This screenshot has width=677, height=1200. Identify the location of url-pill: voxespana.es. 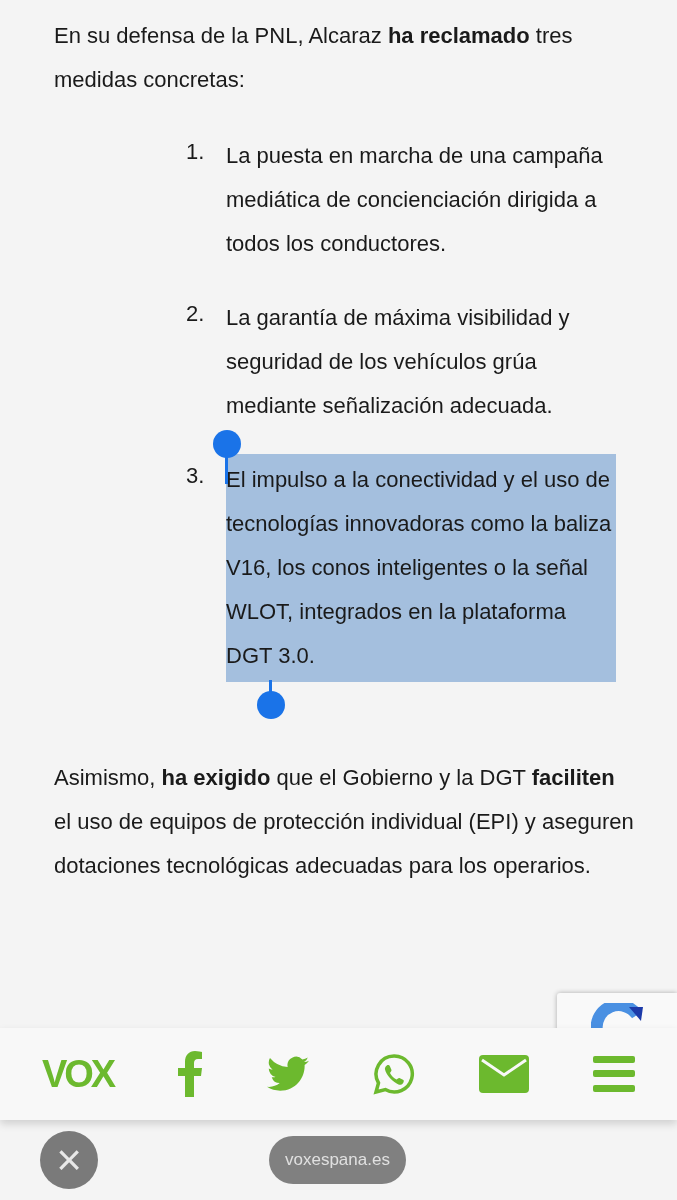
(337, 1160).